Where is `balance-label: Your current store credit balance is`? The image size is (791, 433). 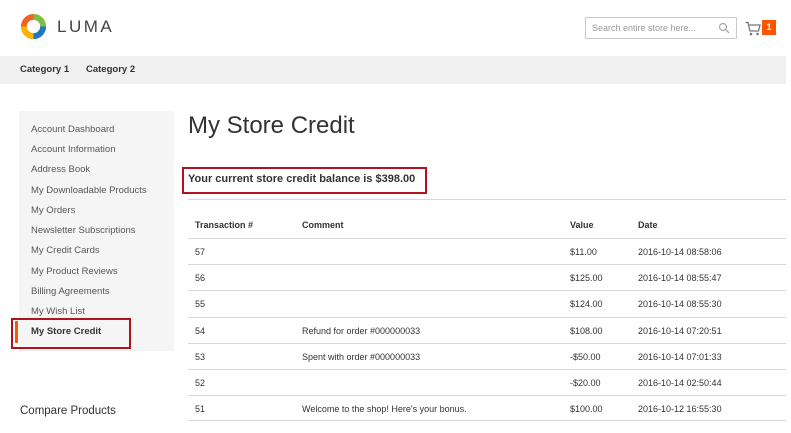 balance-label: Your current store credit balance is is located at coordinates (282, 179).